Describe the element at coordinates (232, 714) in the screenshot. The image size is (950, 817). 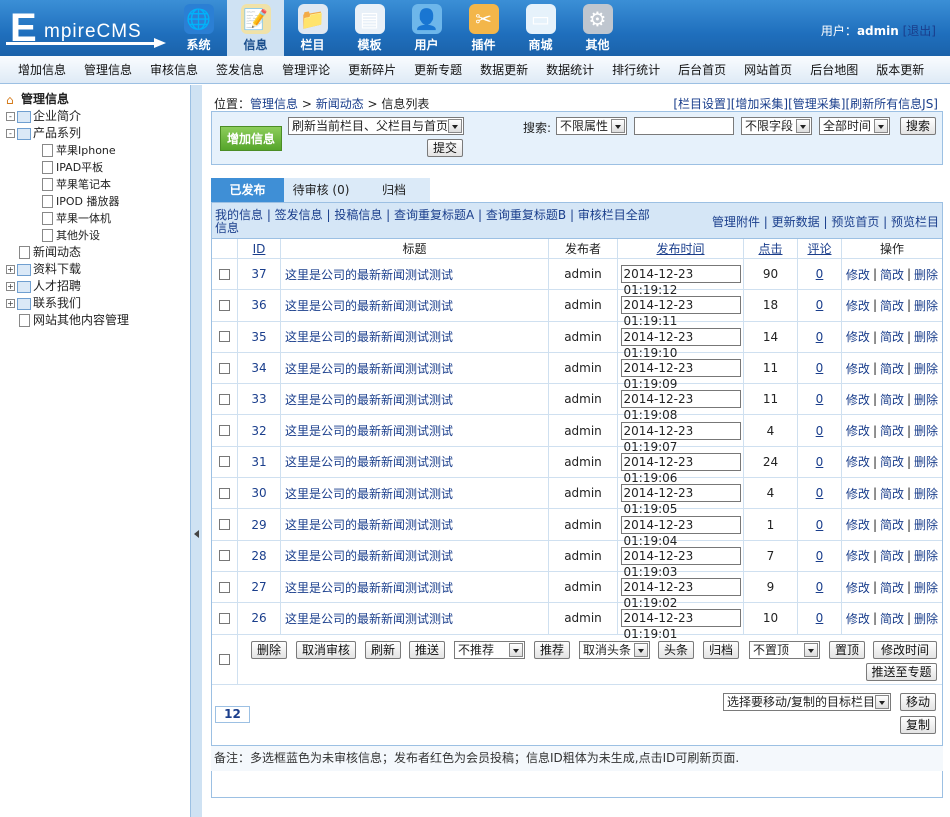
I see `page-number: 12` at that location.